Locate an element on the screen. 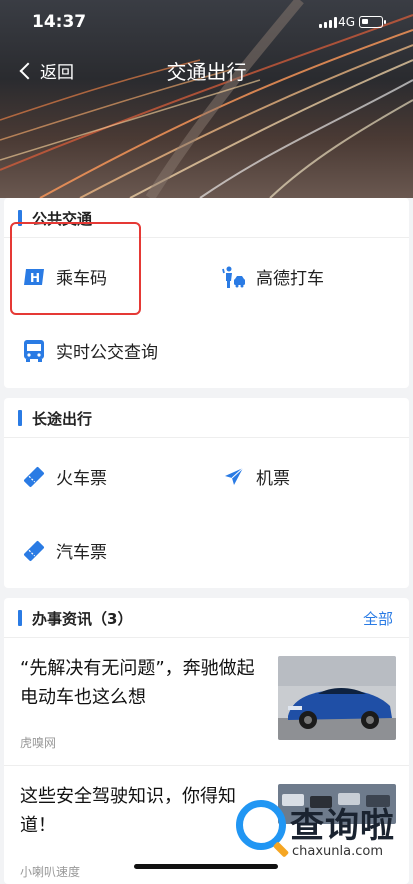  train-ticket-item: 火车票 is located at coordinates (64, 476).